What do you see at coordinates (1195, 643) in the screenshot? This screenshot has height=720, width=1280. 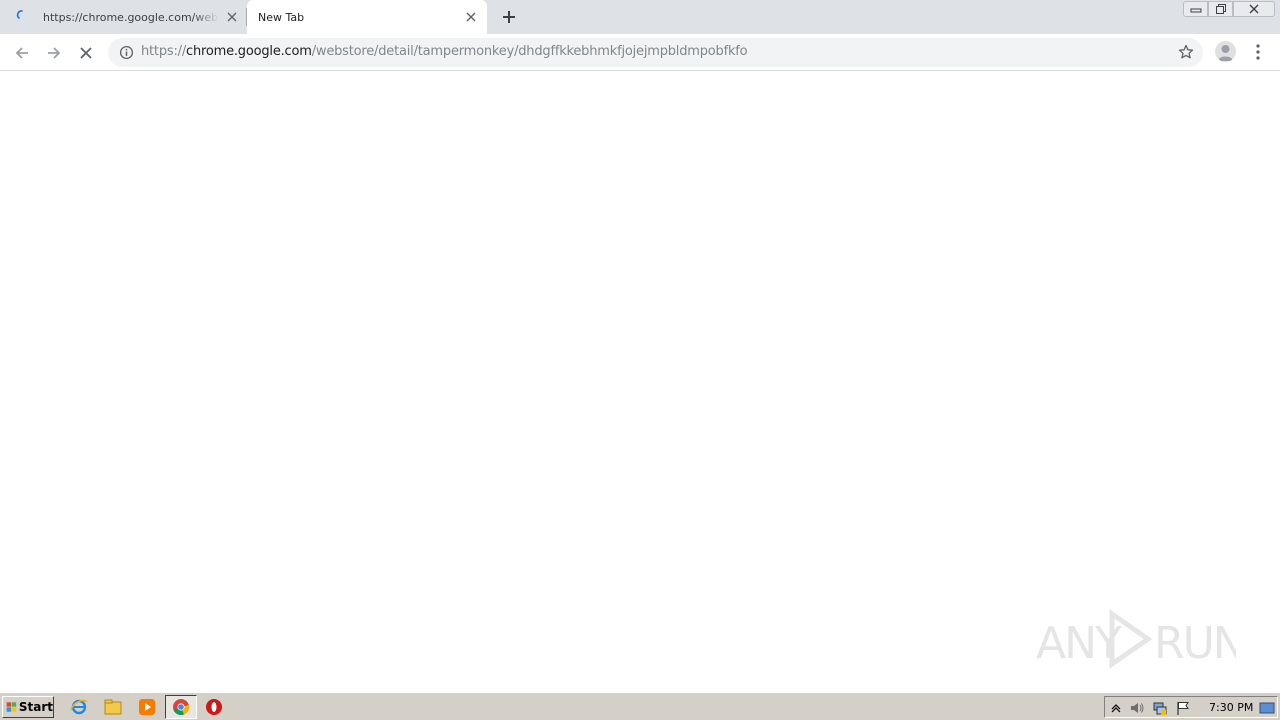 I see `svg-text: RUN` at bounding box center [1195, 643].